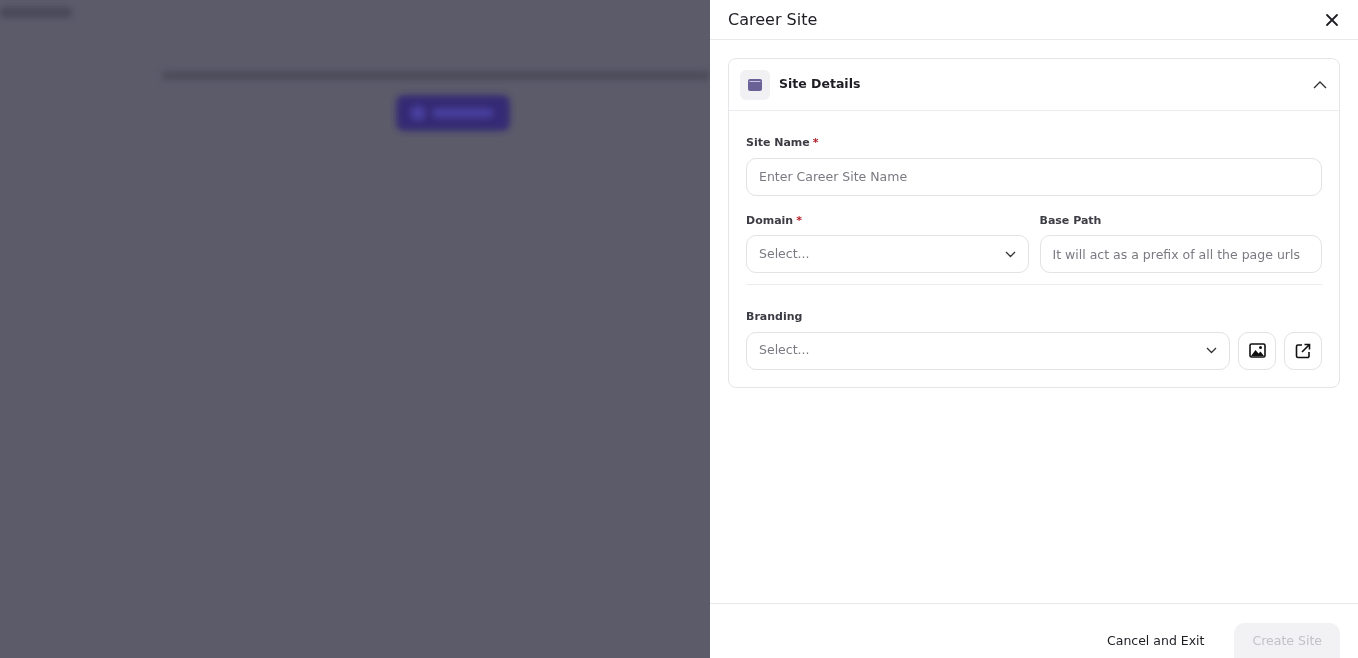  Describe the element at coordinates (774, 220) in the screenshot. I see `field-label: Domain *` at that location.